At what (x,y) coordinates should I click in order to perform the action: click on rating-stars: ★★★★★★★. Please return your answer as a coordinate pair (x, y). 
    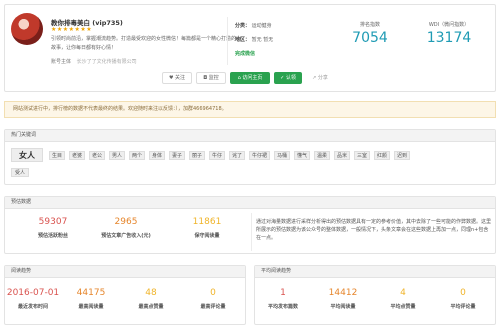
    Looking at the image, I should click on (72, 29).